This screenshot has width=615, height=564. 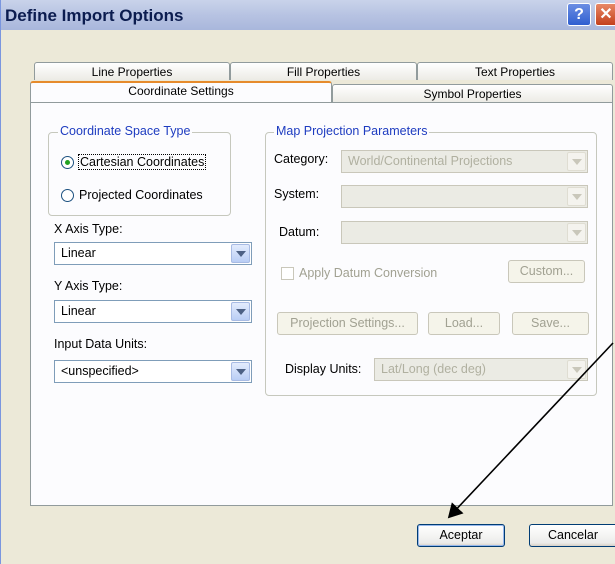 What do you see at coordinates (579, 14) in the screenshot?
I see `help-button: ?` at bounding box center [579, 14].